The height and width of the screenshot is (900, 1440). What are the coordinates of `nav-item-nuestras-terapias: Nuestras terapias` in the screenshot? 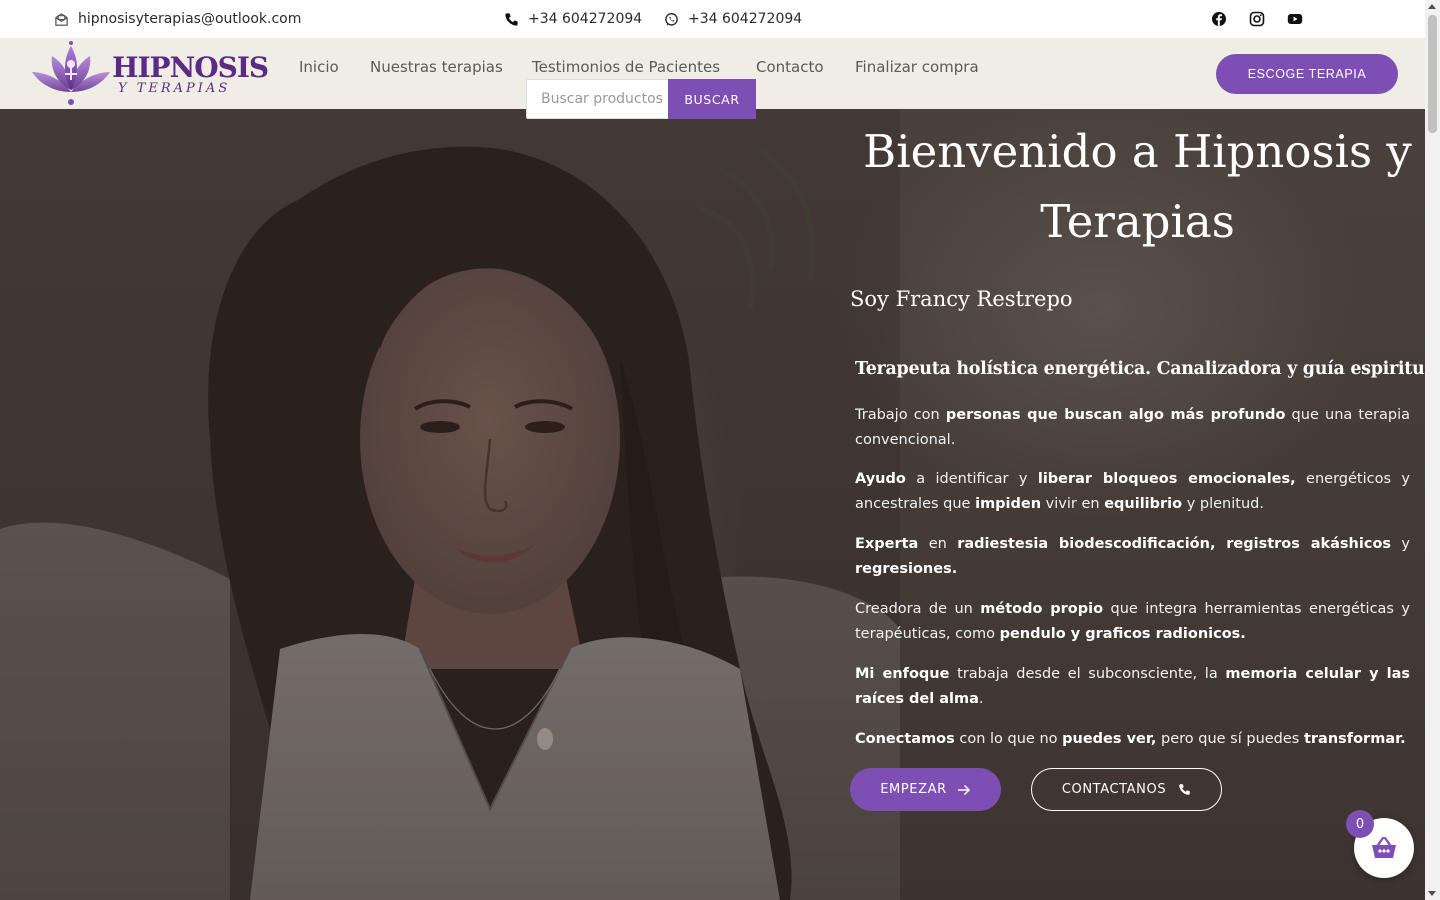 It's located at (436, 67).